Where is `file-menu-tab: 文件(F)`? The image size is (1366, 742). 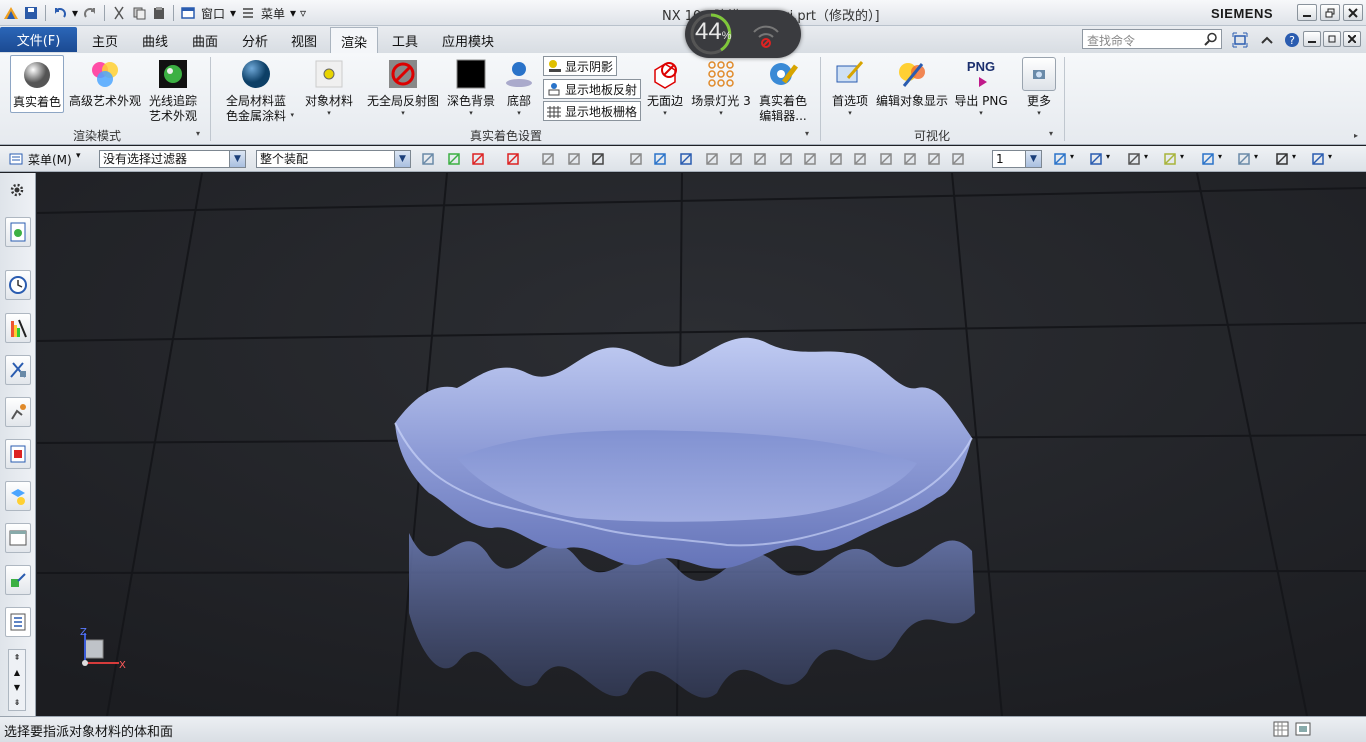
file-menu-tab: 文件(F) is located at coordinates (38, 39).